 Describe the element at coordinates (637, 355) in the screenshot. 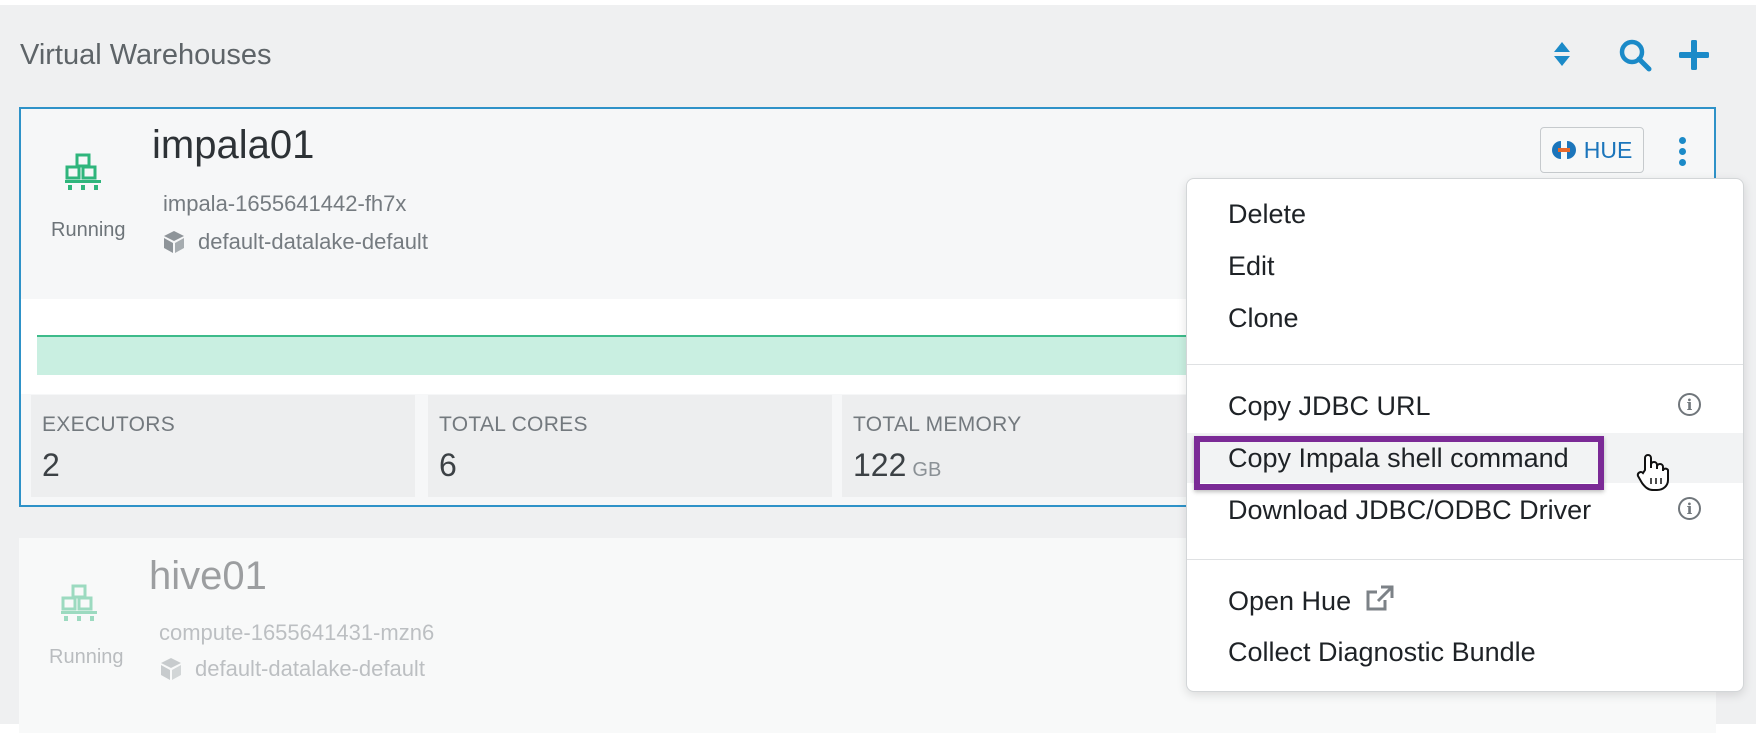

I see `usage-bar` at that location.